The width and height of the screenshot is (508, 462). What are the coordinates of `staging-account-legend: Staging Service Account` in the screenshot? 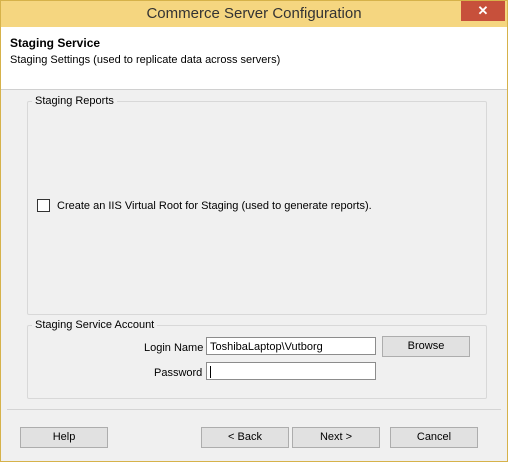 It's located at (95, 325).